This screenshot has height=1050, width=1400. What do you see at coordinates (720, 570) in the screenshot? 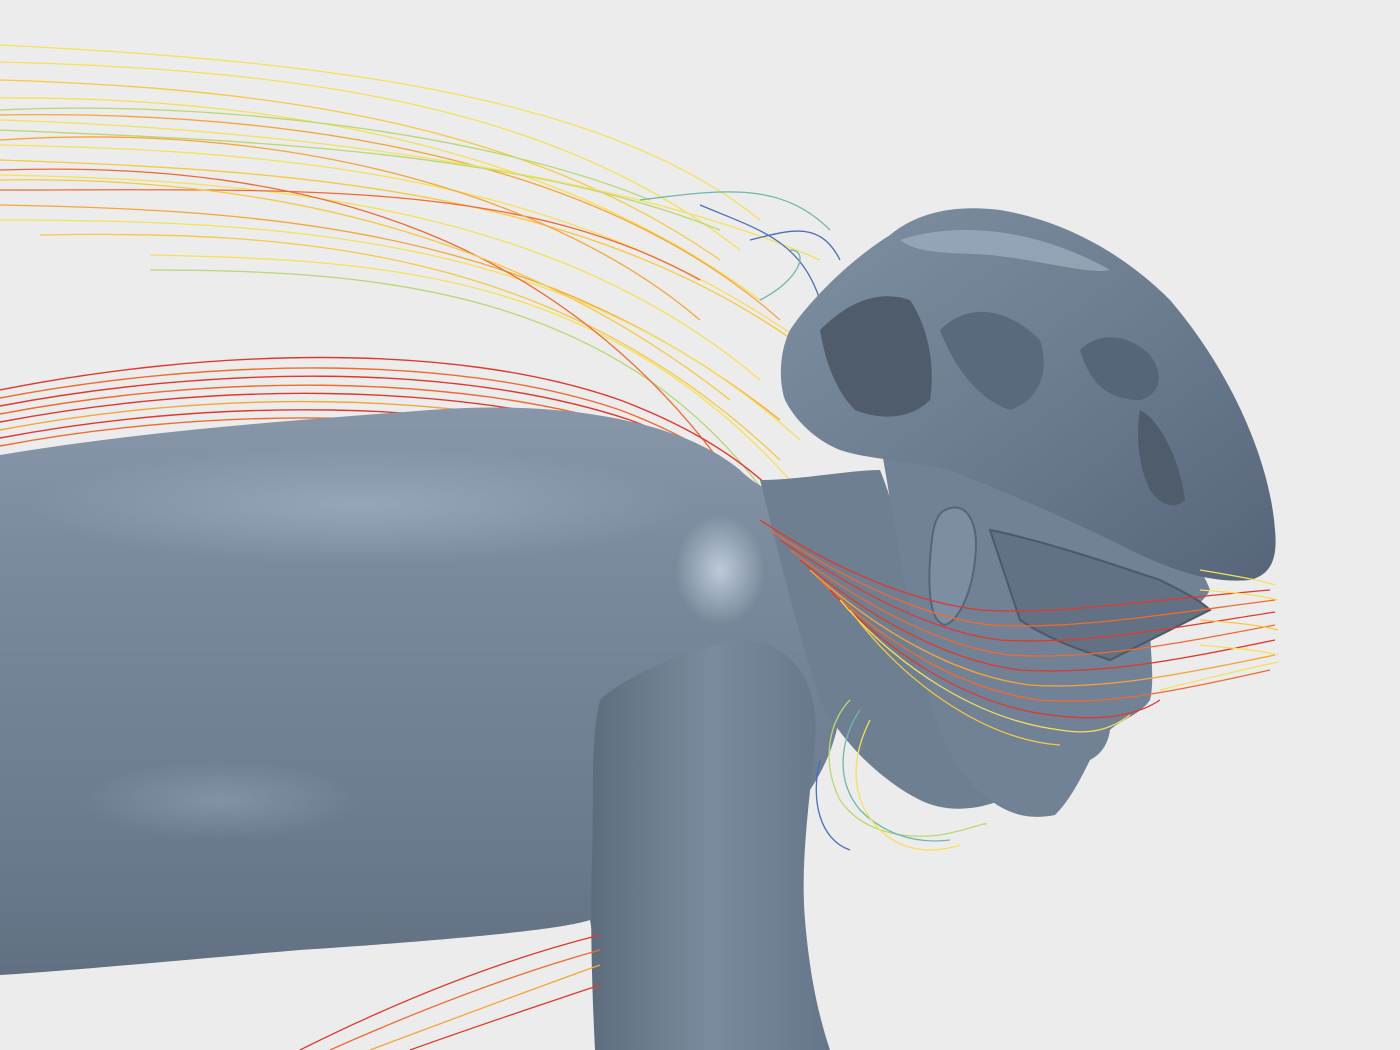
I see `shoulder-highlight` at bounding box center [720, 570].